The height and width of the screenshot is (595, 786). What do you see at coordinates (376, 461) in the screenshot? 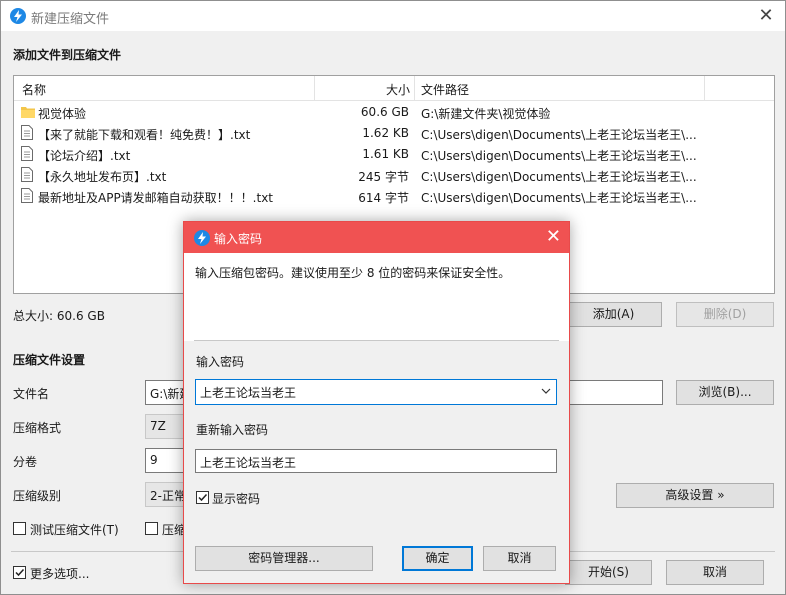
I see `repeat-password-input: 上老王论坛当老王` at bounding box center [376, 461].